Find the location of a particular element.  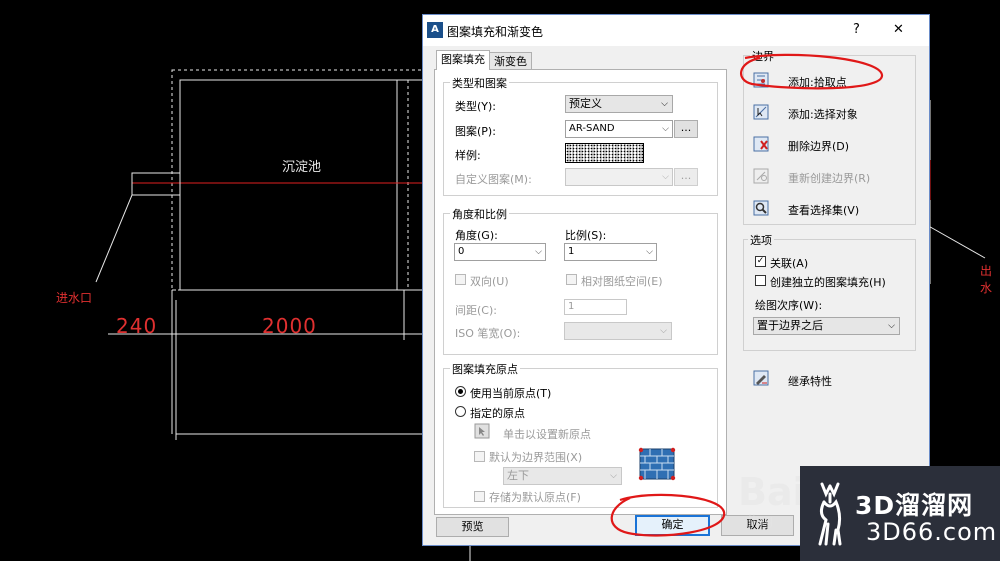

associative-checkbox: ✓ is located at coordinates (760, 261).